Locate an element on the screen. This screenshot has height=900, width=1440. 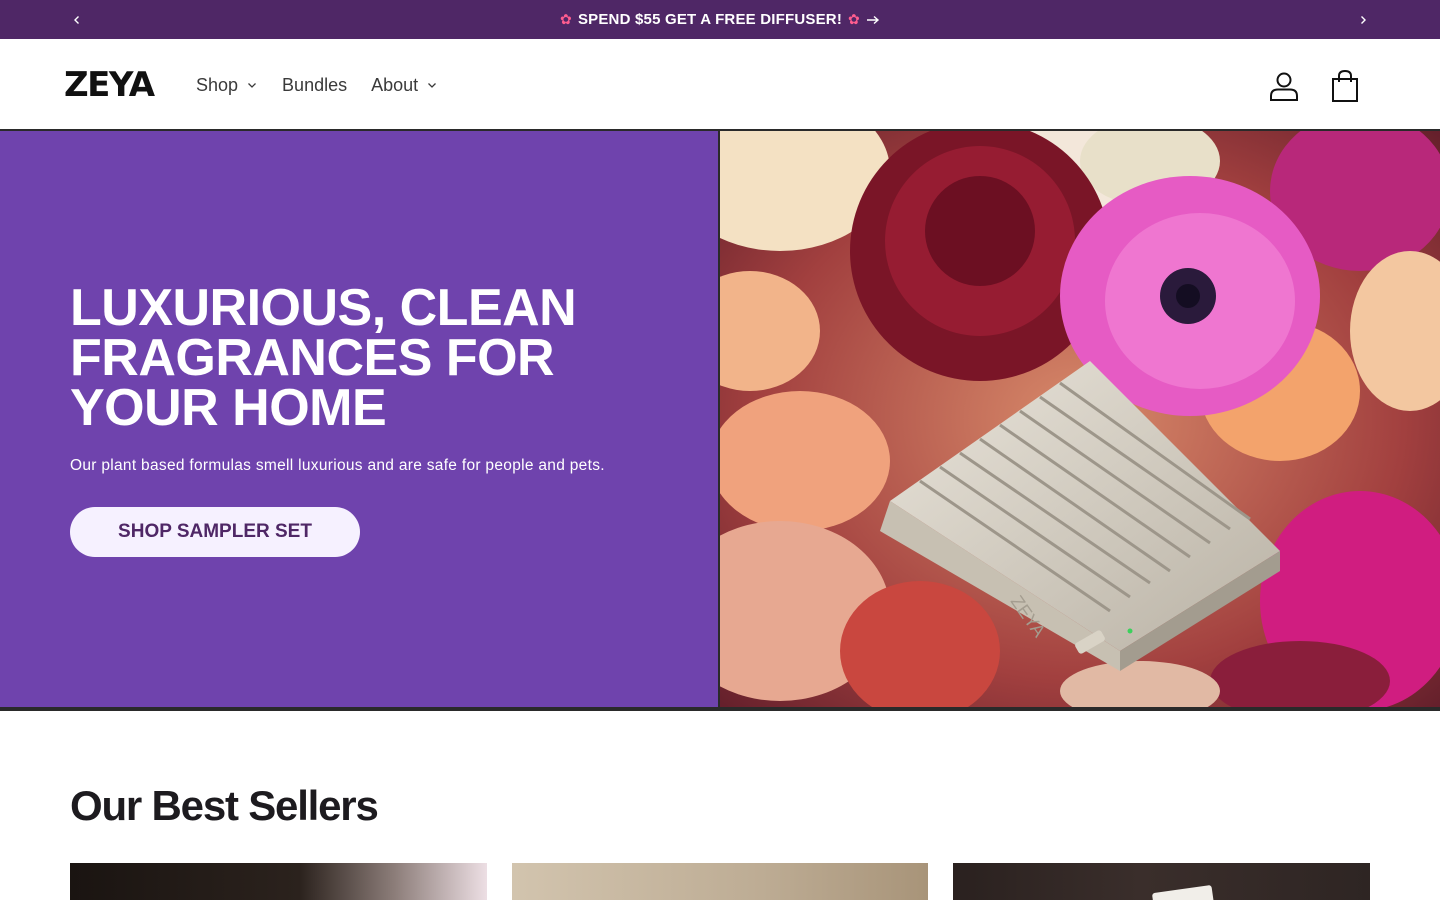
announcement-bar: ✿ SPEND $55 GET A FREE DIFFUSER! ✿ is located at coordinates (720, 19).